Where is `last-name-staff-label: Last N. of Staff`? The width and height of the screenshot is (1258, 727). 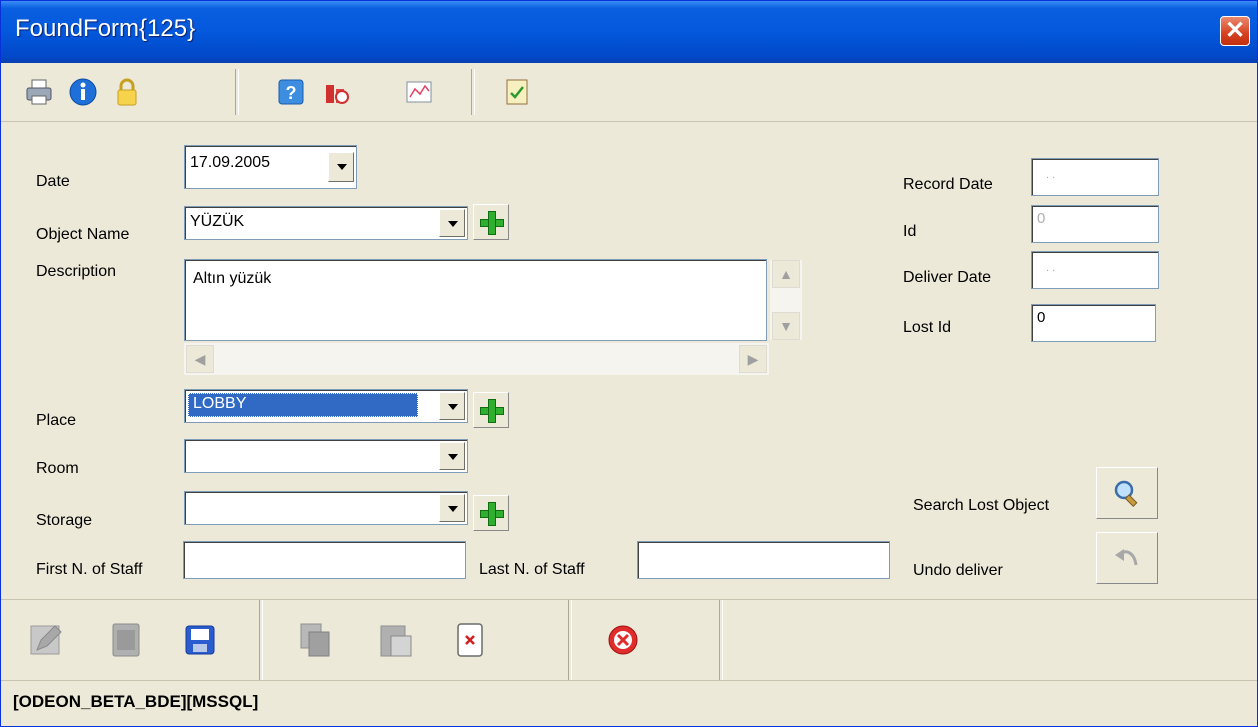 last-name-staff-label: Last N. of Staff is located at coordinates (532, 569).